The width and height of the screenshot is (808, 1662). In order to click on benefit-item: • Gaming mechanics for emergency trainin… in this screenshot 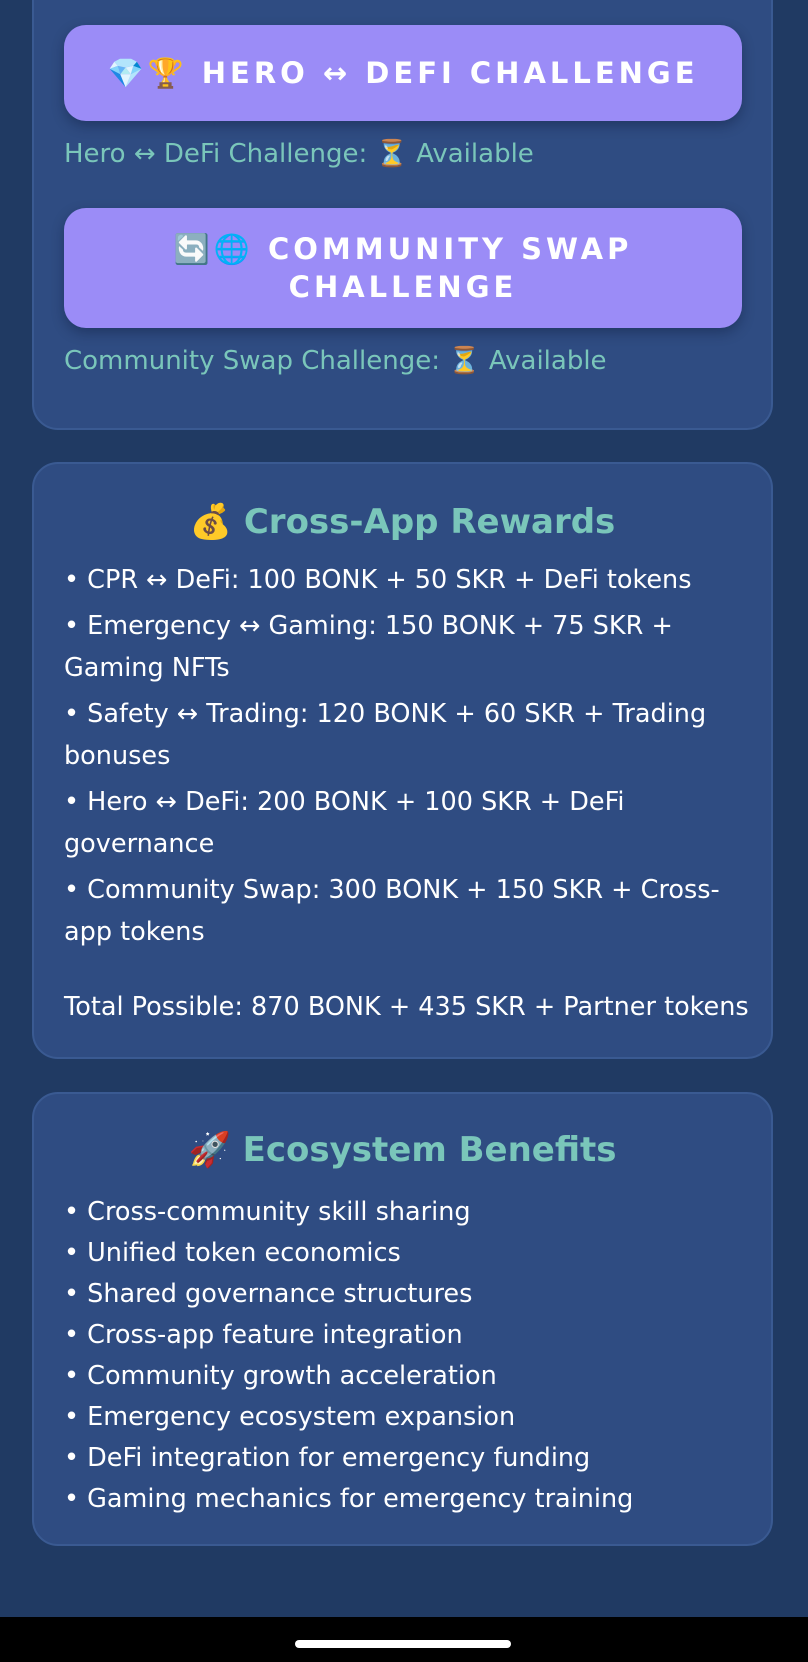, I will do `click(349, 1499)`.